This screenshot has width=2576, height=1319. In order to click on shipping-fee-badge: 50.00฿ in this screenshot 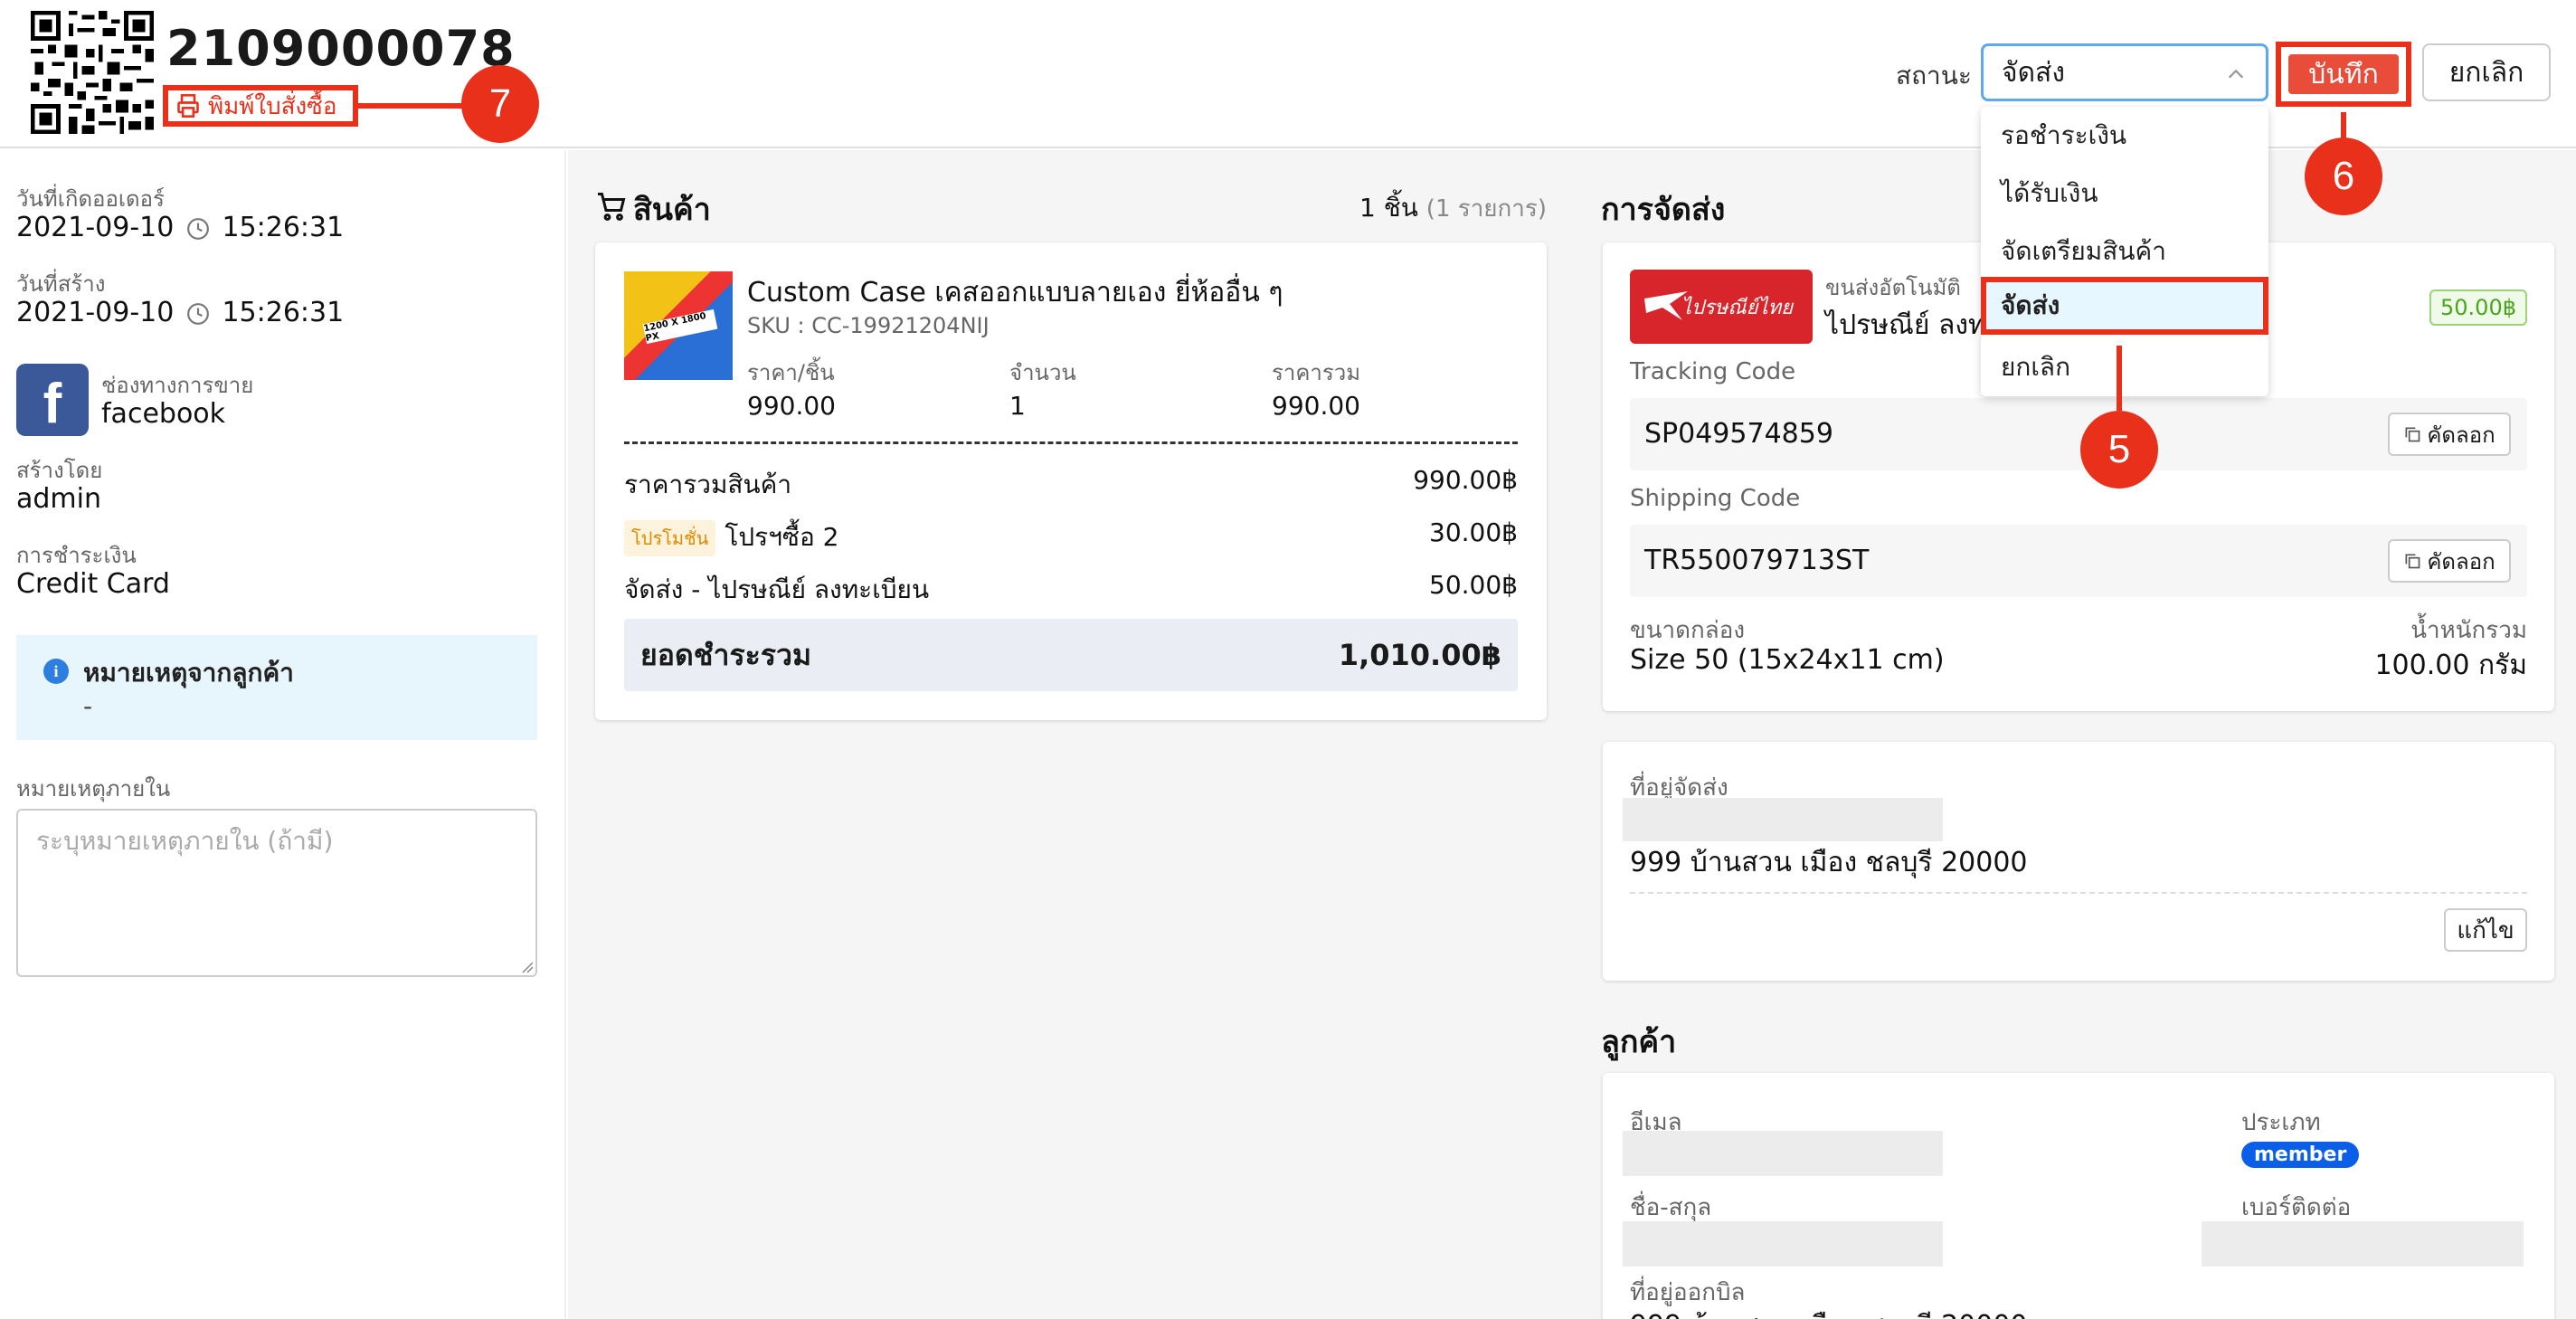, I will do `click(2478, 307)`.